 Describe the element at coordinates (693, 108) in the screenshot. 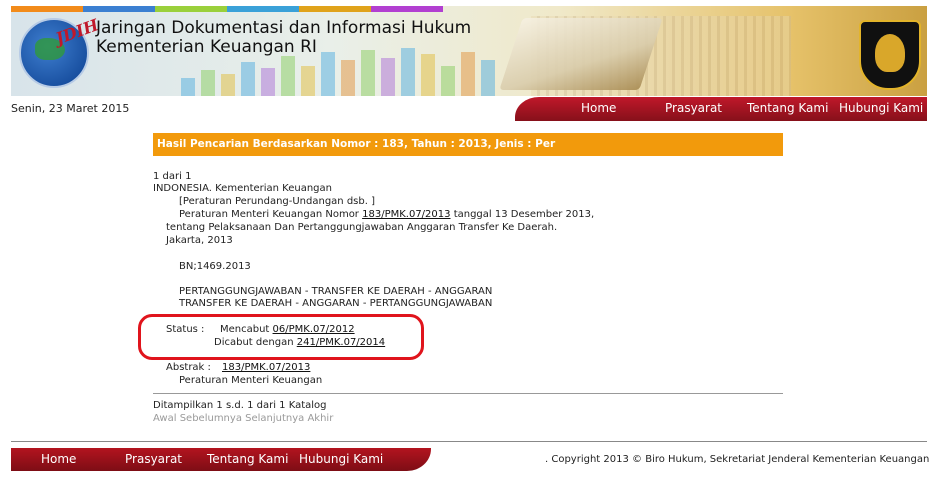

I see `nav-prasyarat: Prasyarat` at that location.